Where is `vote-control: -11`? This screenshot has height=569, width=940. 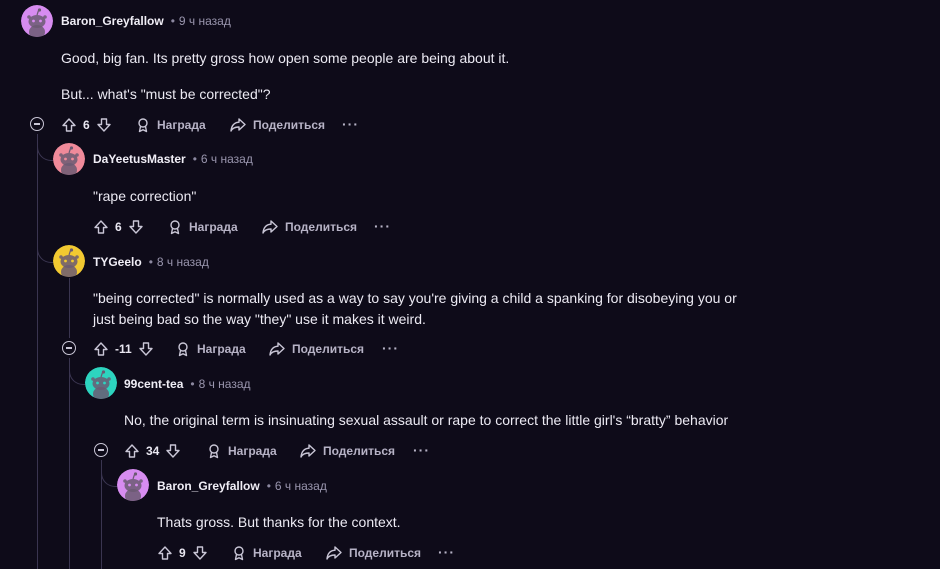 vote-control: -11 is located at coordinates (123, 349).